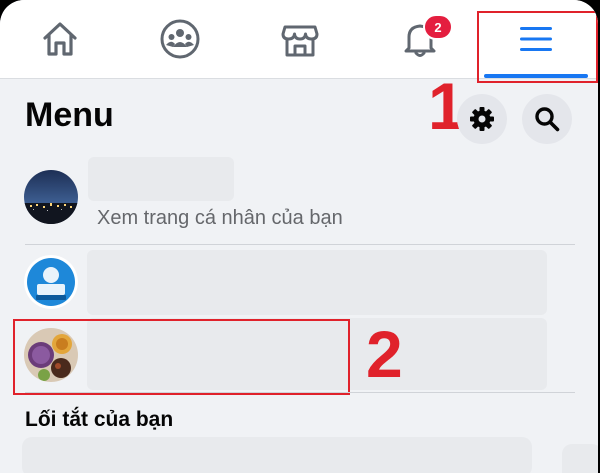 This screenshot has width=600, height=473. I want to click on shortcuts-section-title: Lối tắt của bạn, so click(99, 419).